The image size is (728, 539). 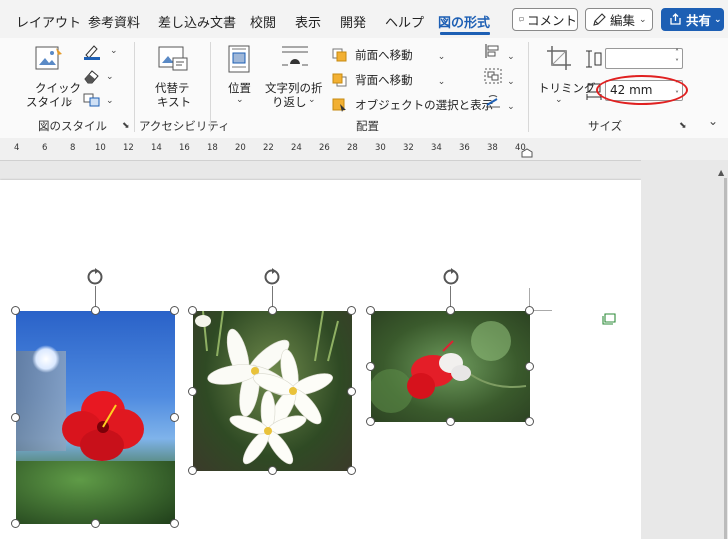 I want to click on comment-label: コメント, so click(x=551, y=20).